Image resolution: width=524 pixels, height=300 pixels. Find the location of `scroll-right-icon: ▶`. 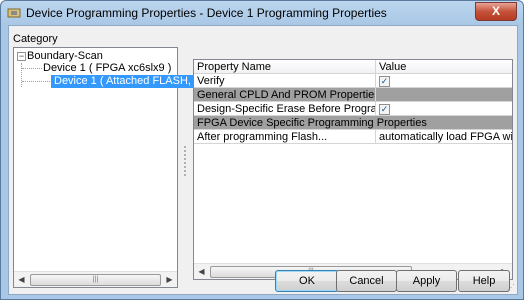

scroll-right-icon: ▶ is located at coordinates (169, 279).